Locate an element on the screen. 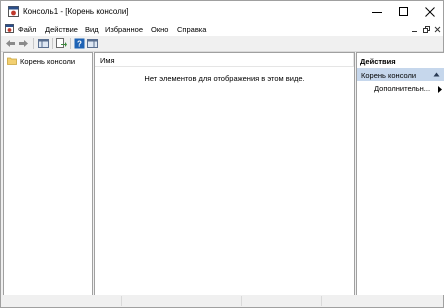  help-icon: ? is located at coordinates (79, 43).